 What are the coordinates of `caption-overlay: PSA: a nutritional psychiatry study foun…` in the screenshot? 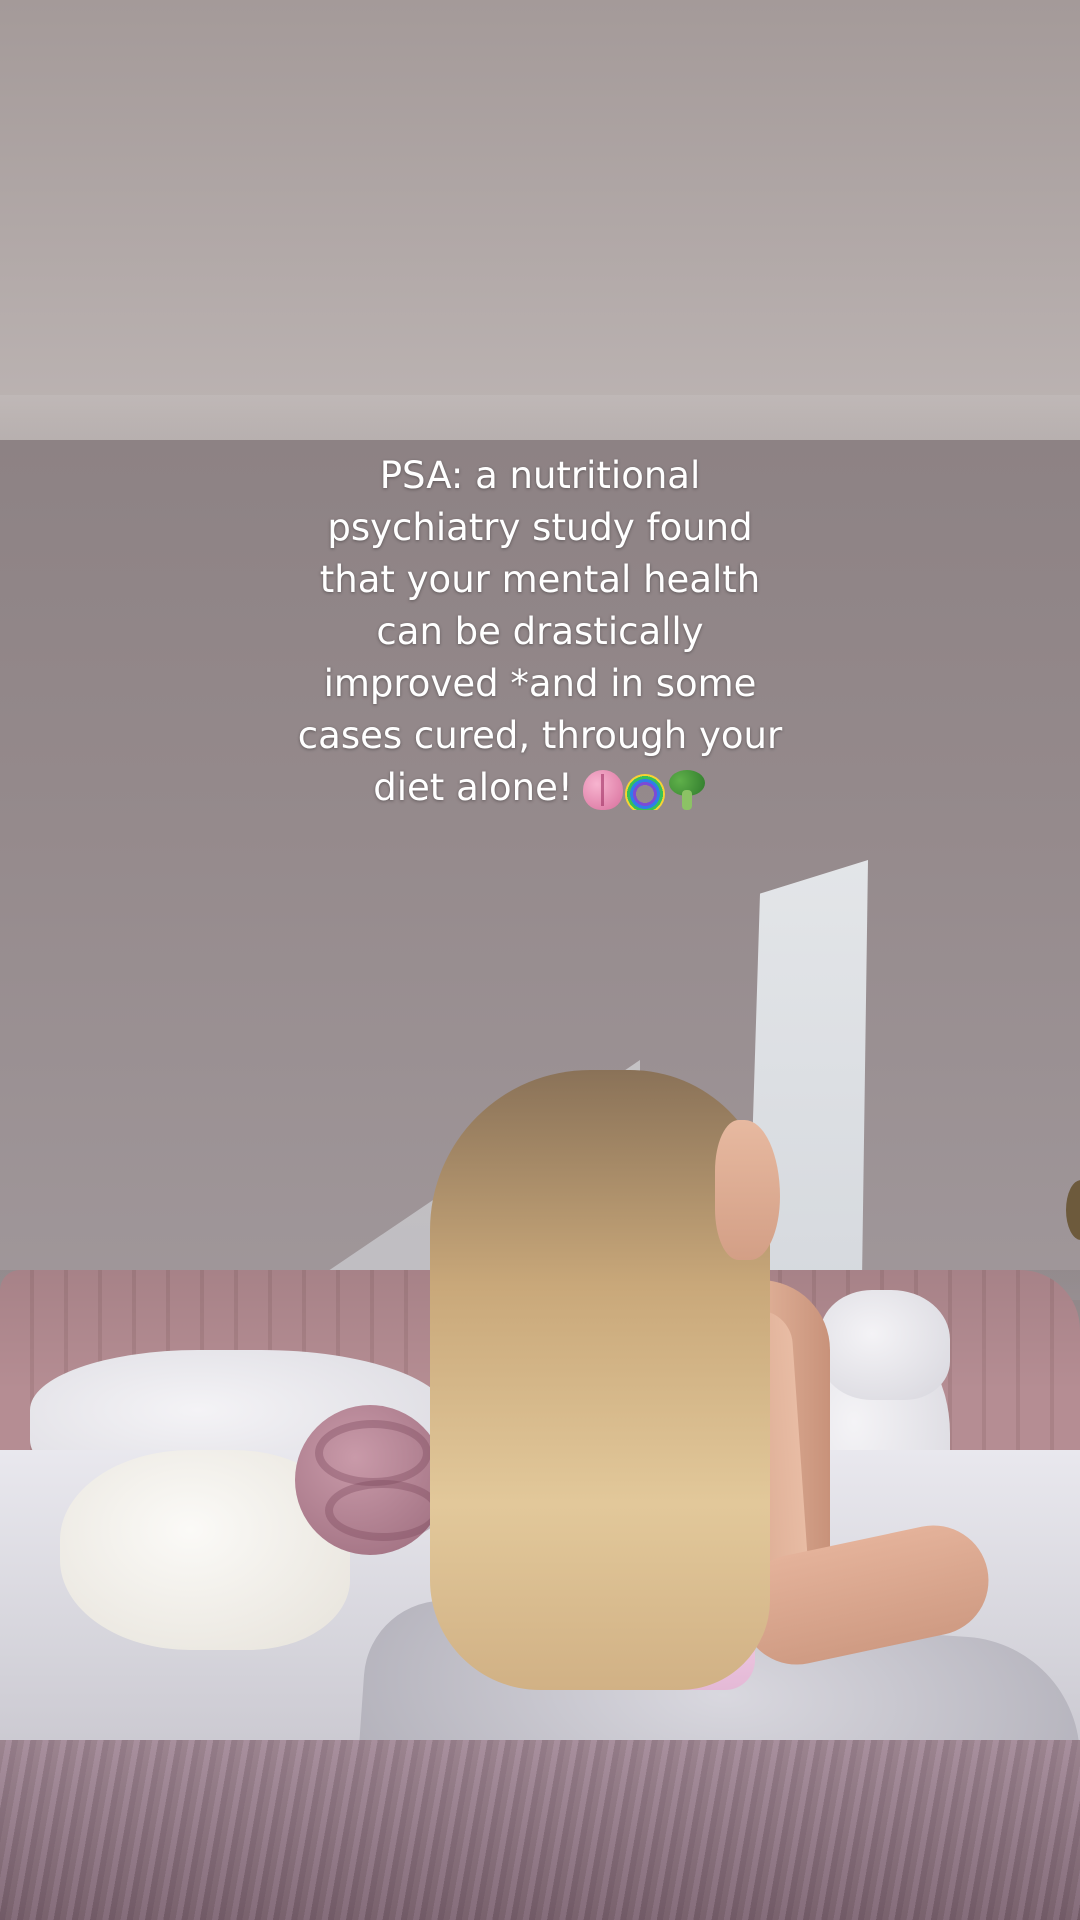 It's located at (540, 632).